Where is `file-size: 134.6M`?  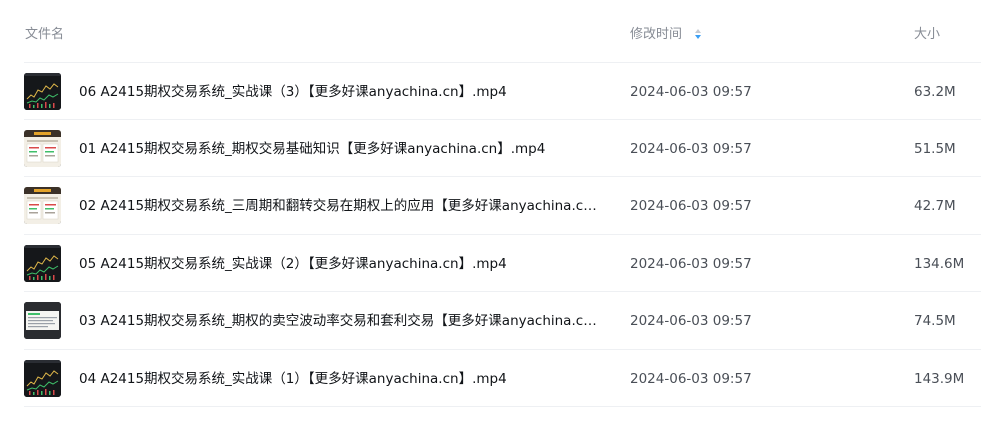 file-size: 134.6M is located at coordinates (939, 263).